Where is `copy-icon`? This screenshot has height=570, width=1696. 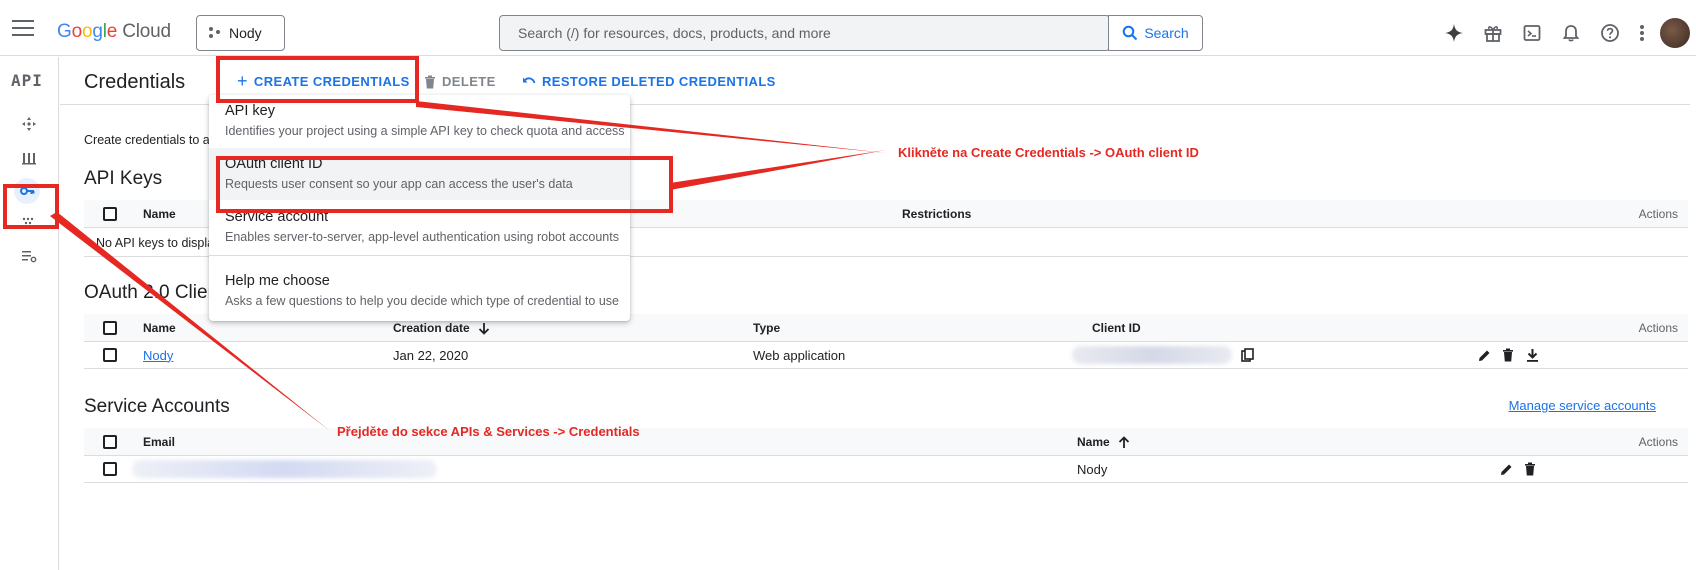 copy-icon is located at coordinates (1248, 355).